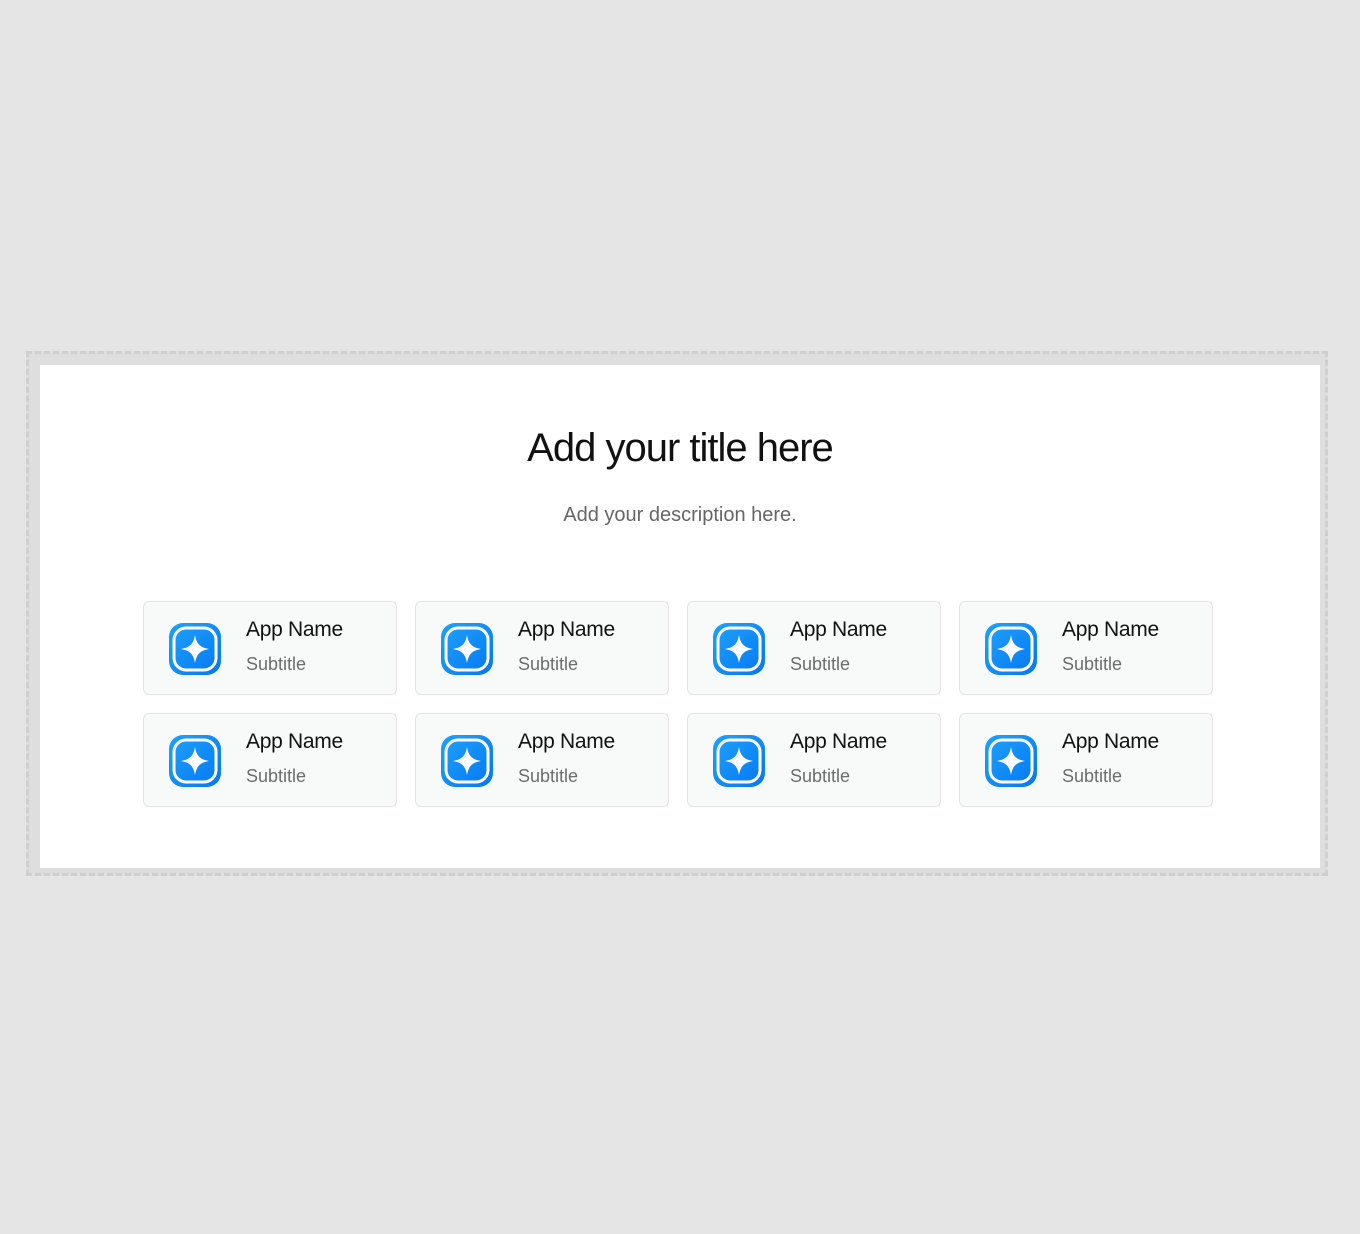  I want to click on page-description: Add your description here., so click(680, 515).